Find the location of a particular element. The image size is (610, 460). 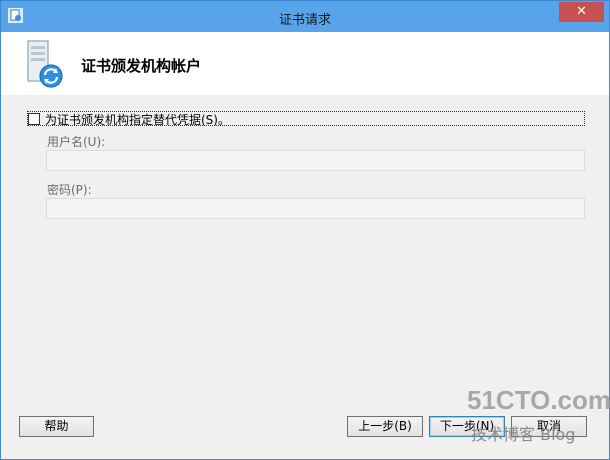

title-bar: 证书请求 ✕ is located at coordinates (305, 16).